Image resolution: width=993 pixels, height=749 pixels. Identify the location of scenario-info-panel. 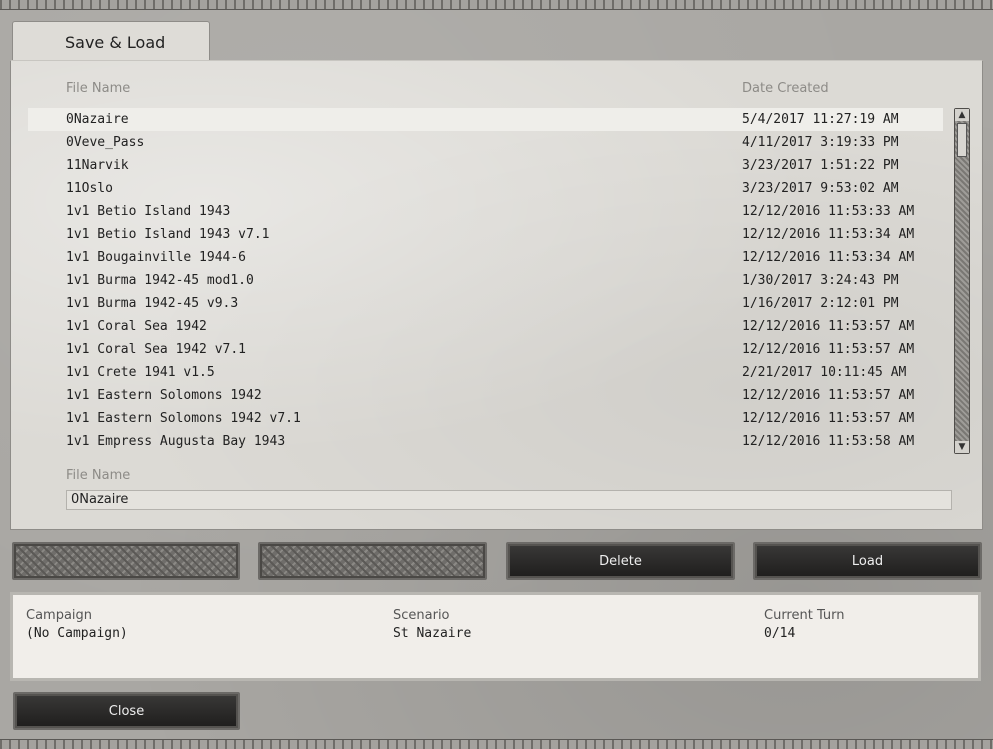
(495, 636).